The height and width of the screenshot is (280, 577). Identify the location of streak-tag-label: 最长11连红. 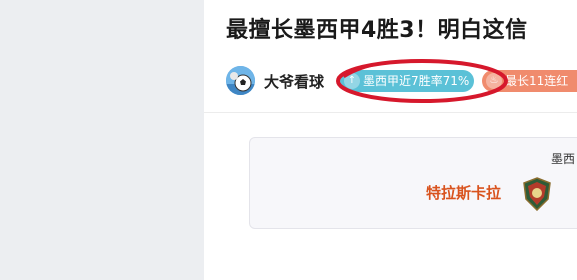
(537, 81).